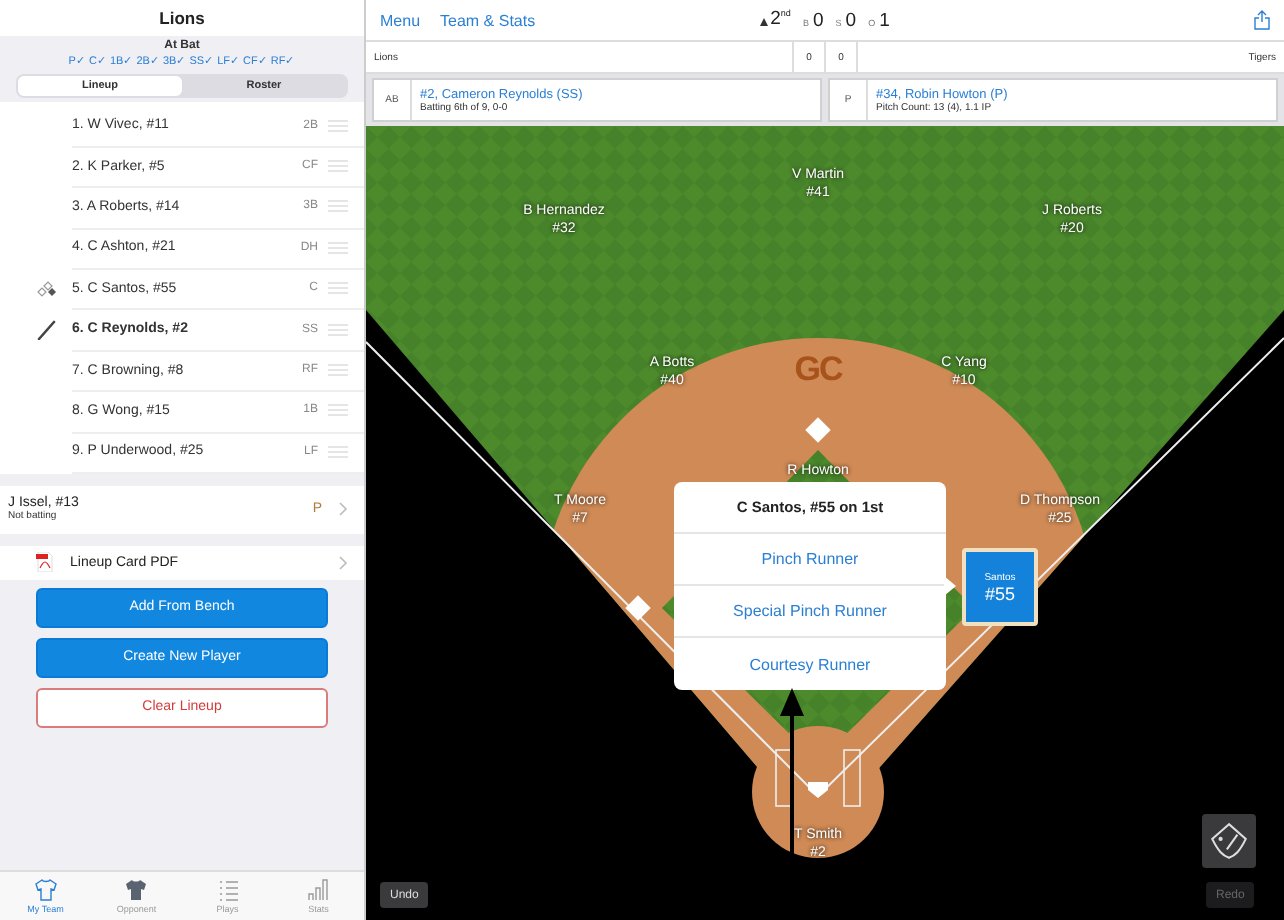  Describe the element at coordinates (46, 330) in the screenshot. I see `bat-icon` at that location.